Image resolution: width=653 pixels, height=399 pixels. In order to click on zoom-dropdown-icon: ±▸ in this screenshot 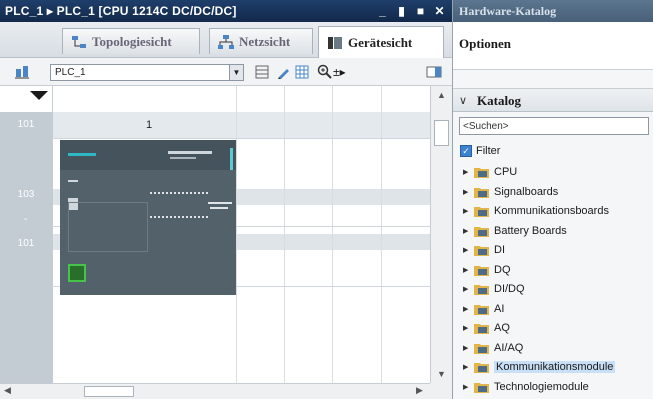, I will do `click(341, 72)`.